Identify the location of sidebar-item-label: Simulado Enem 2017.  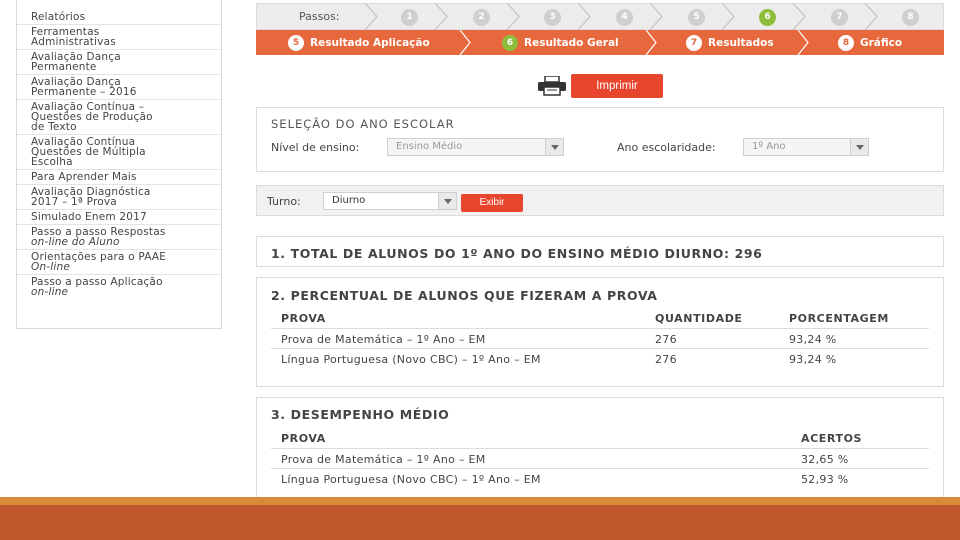
(89, 217).